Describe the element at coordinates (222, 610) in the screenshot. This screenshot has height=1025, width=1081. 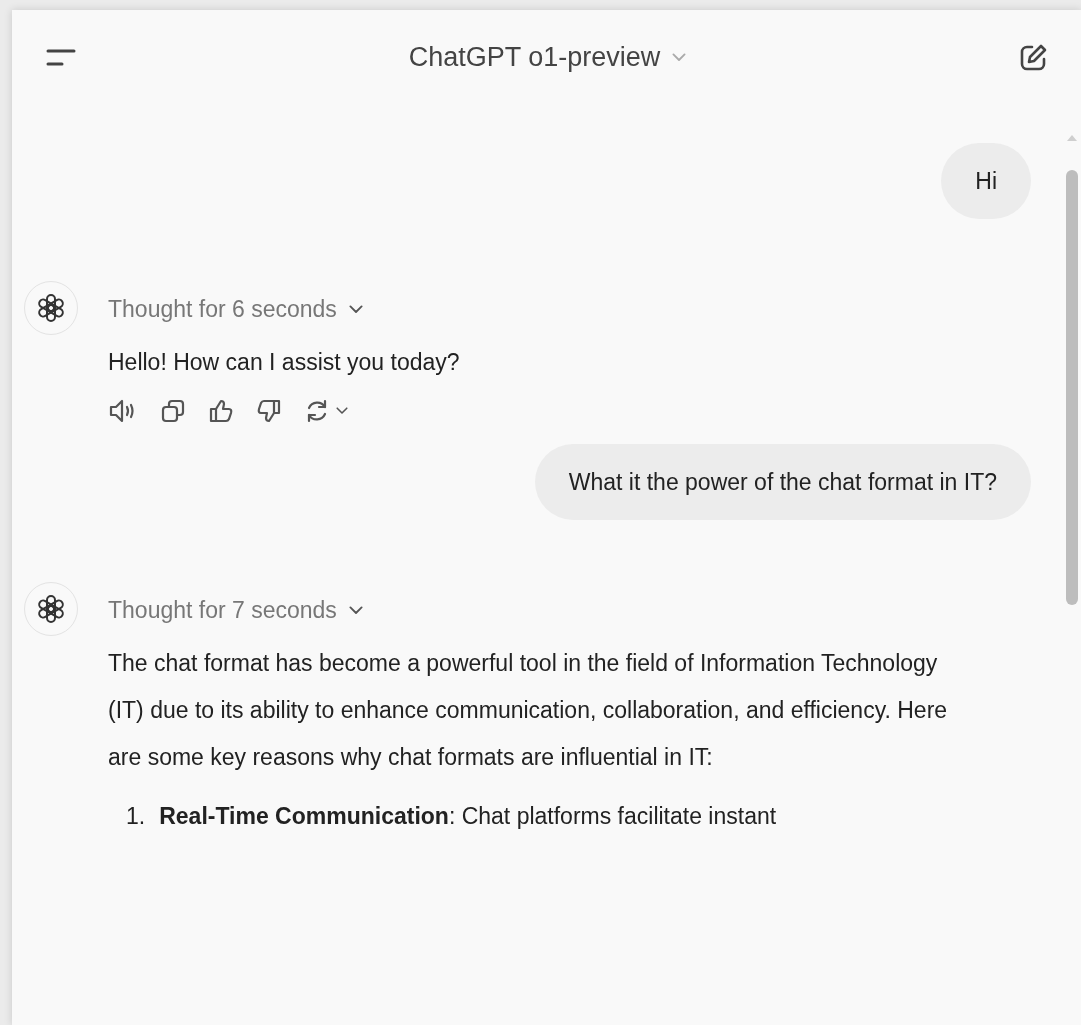
I see `thought-duration: Thought for 7 seconds` at that location.